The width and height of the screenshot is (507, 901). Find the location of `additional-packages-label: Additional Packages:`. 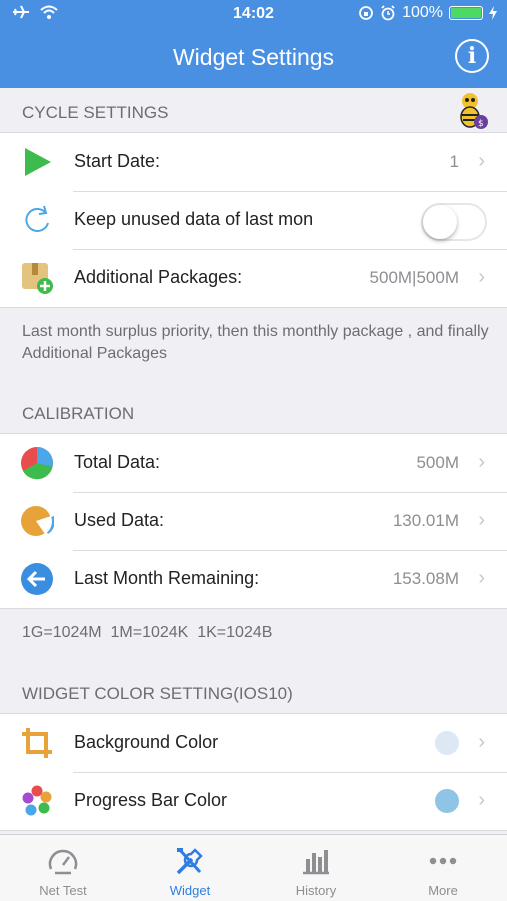

additional-packages-label: Additional Packages: is located at coordinates (158, 277).